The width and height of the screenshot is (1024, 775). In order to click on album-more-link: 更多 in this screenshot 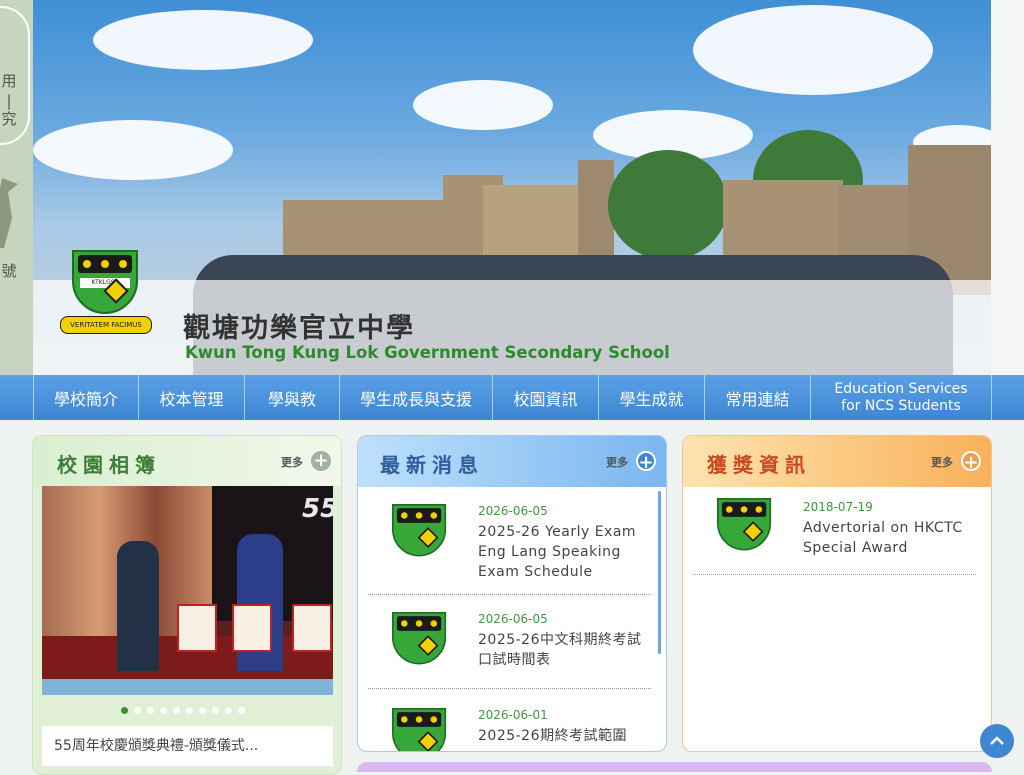, I will do `click(292, 462)`.